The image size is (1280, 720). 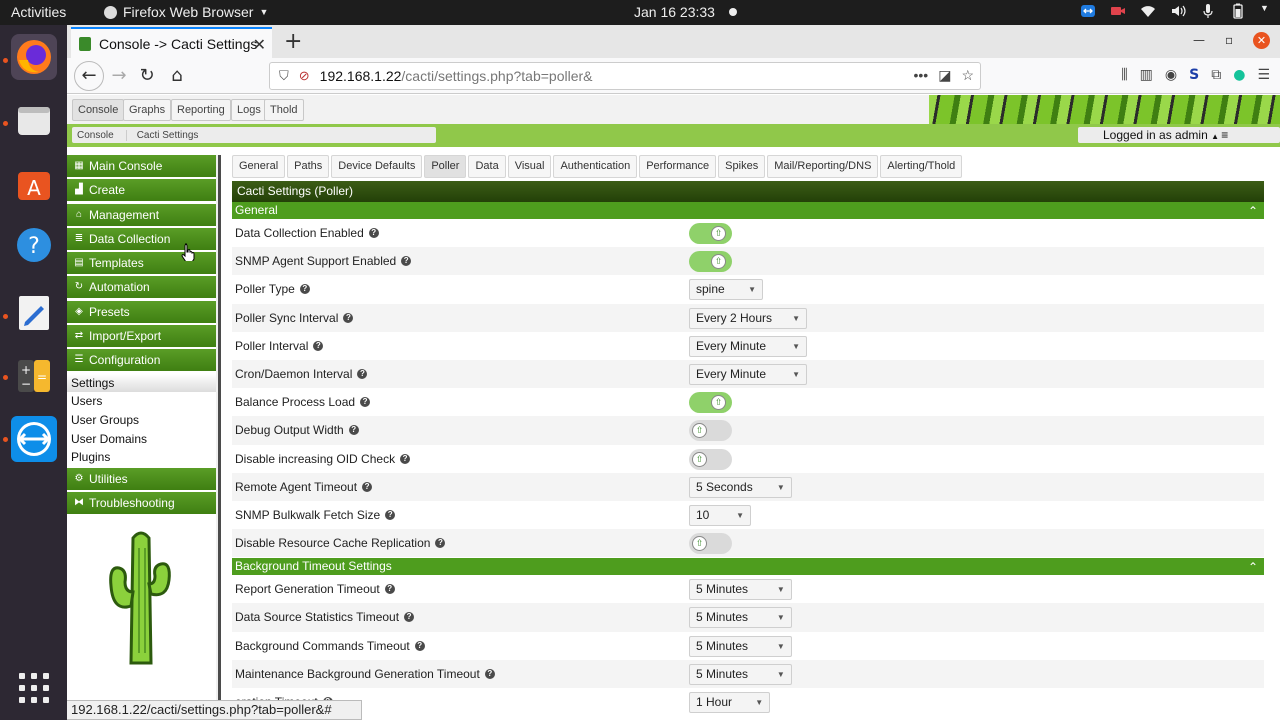 What do you see at coordinates (141, 190) in the screenshot?
I see `menu-create: ▟ Create` at bounding box center [141, 190].